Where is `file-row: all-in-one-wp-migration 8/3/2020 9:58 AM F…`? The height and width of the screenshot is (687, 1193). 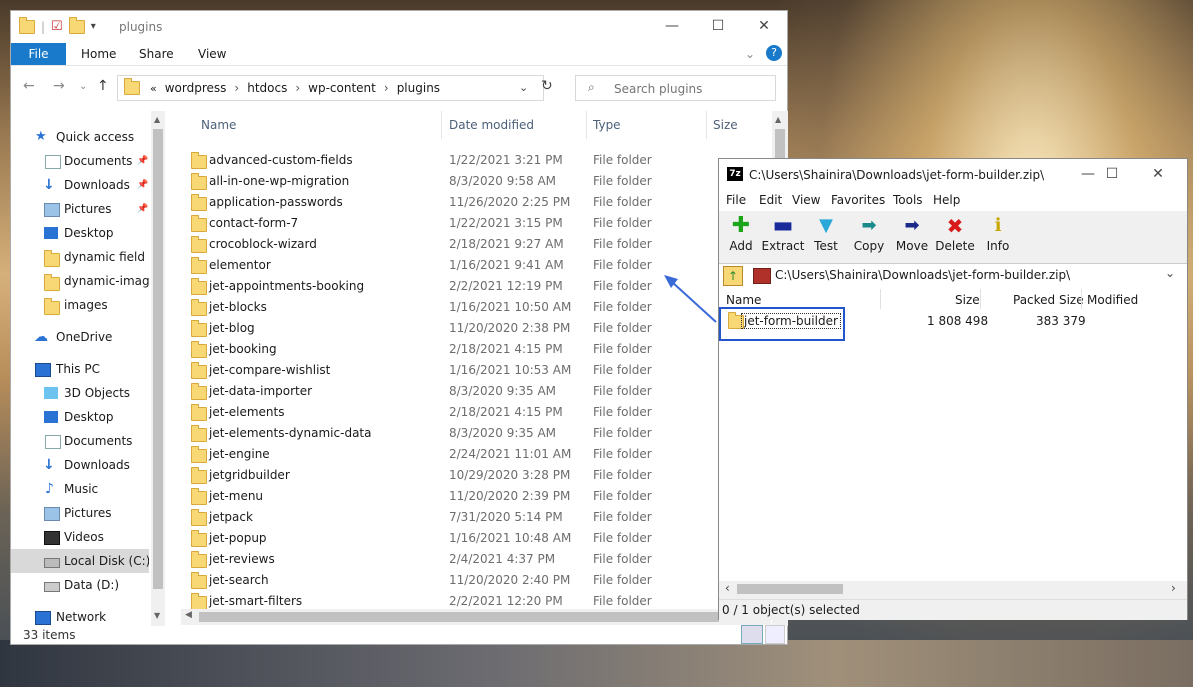 file-row: all-in-one-wp-migration 8/3/2020 9:58 AM F… is located at coordinates (476, 181).